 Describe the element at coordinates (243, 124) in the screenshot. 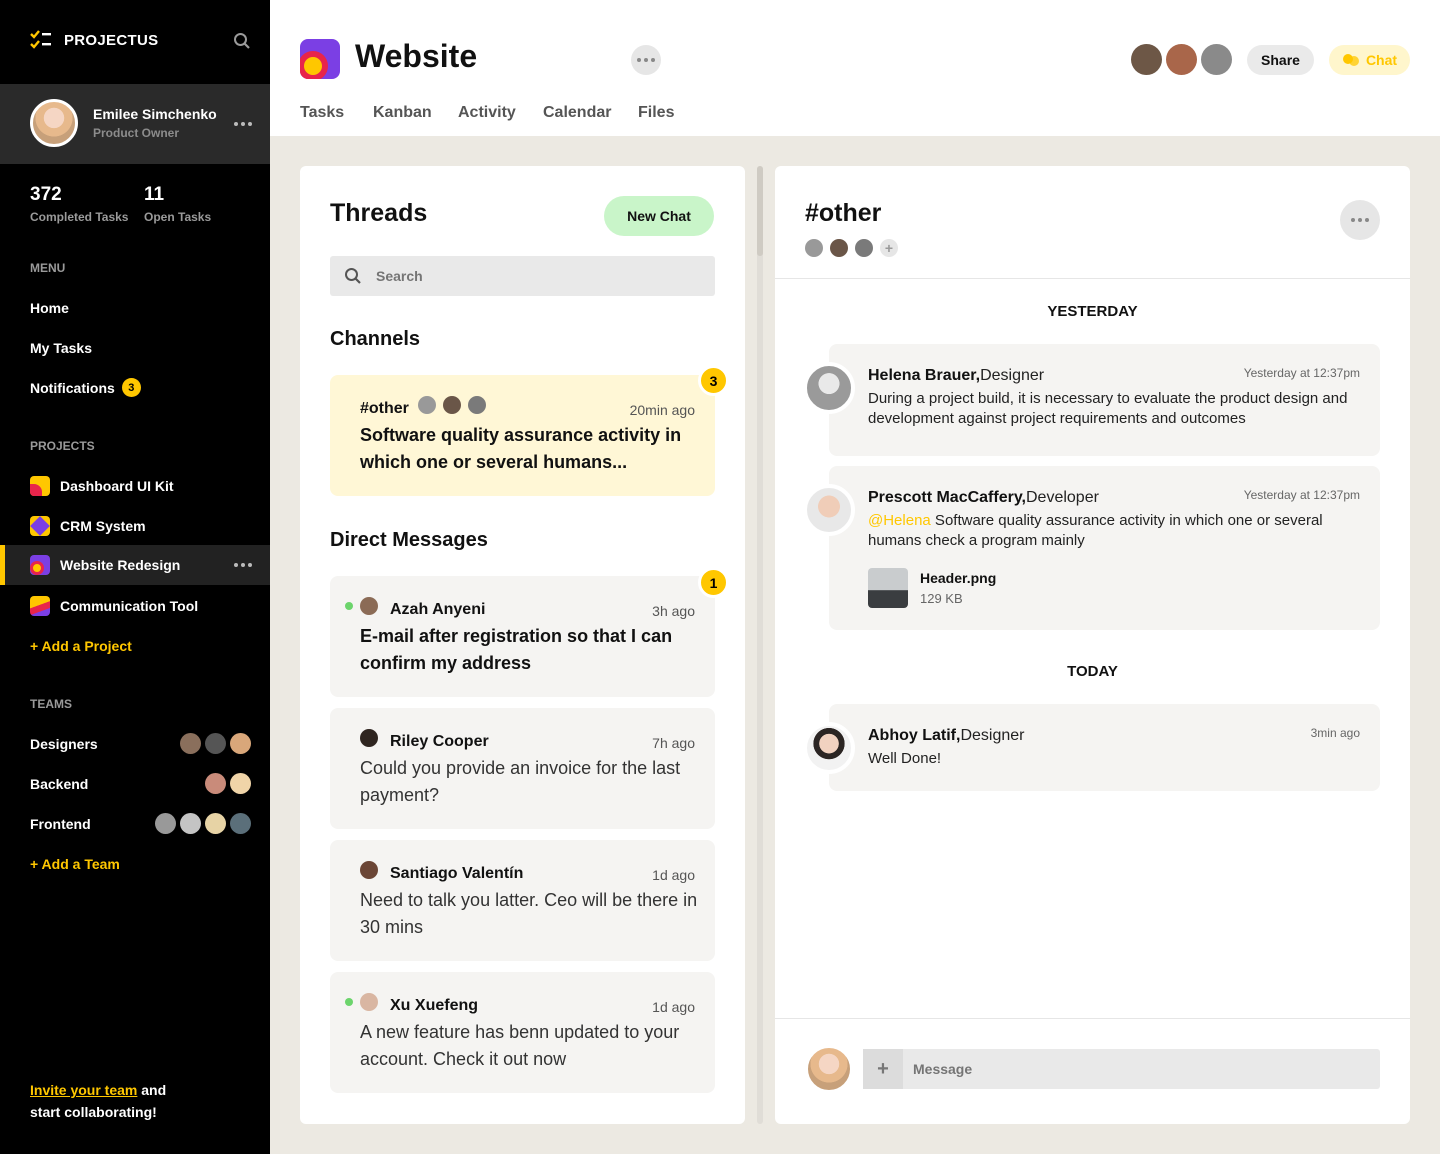

I see `user-menu-icon` at that location.